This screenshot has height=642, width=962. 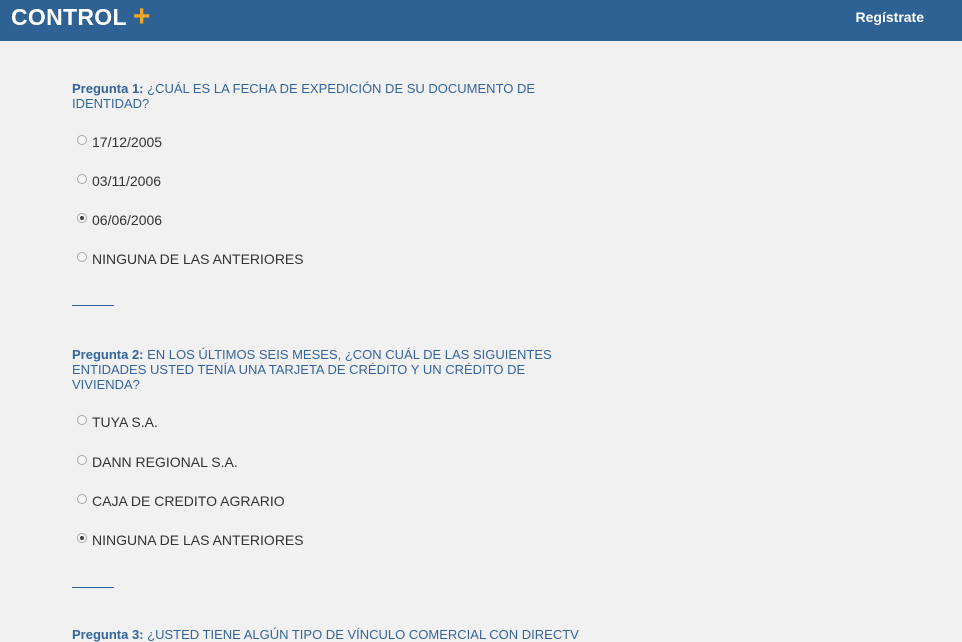 What do you see at coordinates (481, 20) in the screenshot?
I see `top-navbar: CONTROL + Regístrate` at bounding box center [481, 20].